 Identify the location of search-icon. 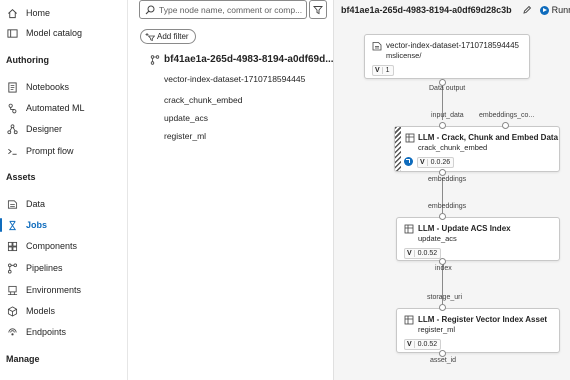
(150, 9).